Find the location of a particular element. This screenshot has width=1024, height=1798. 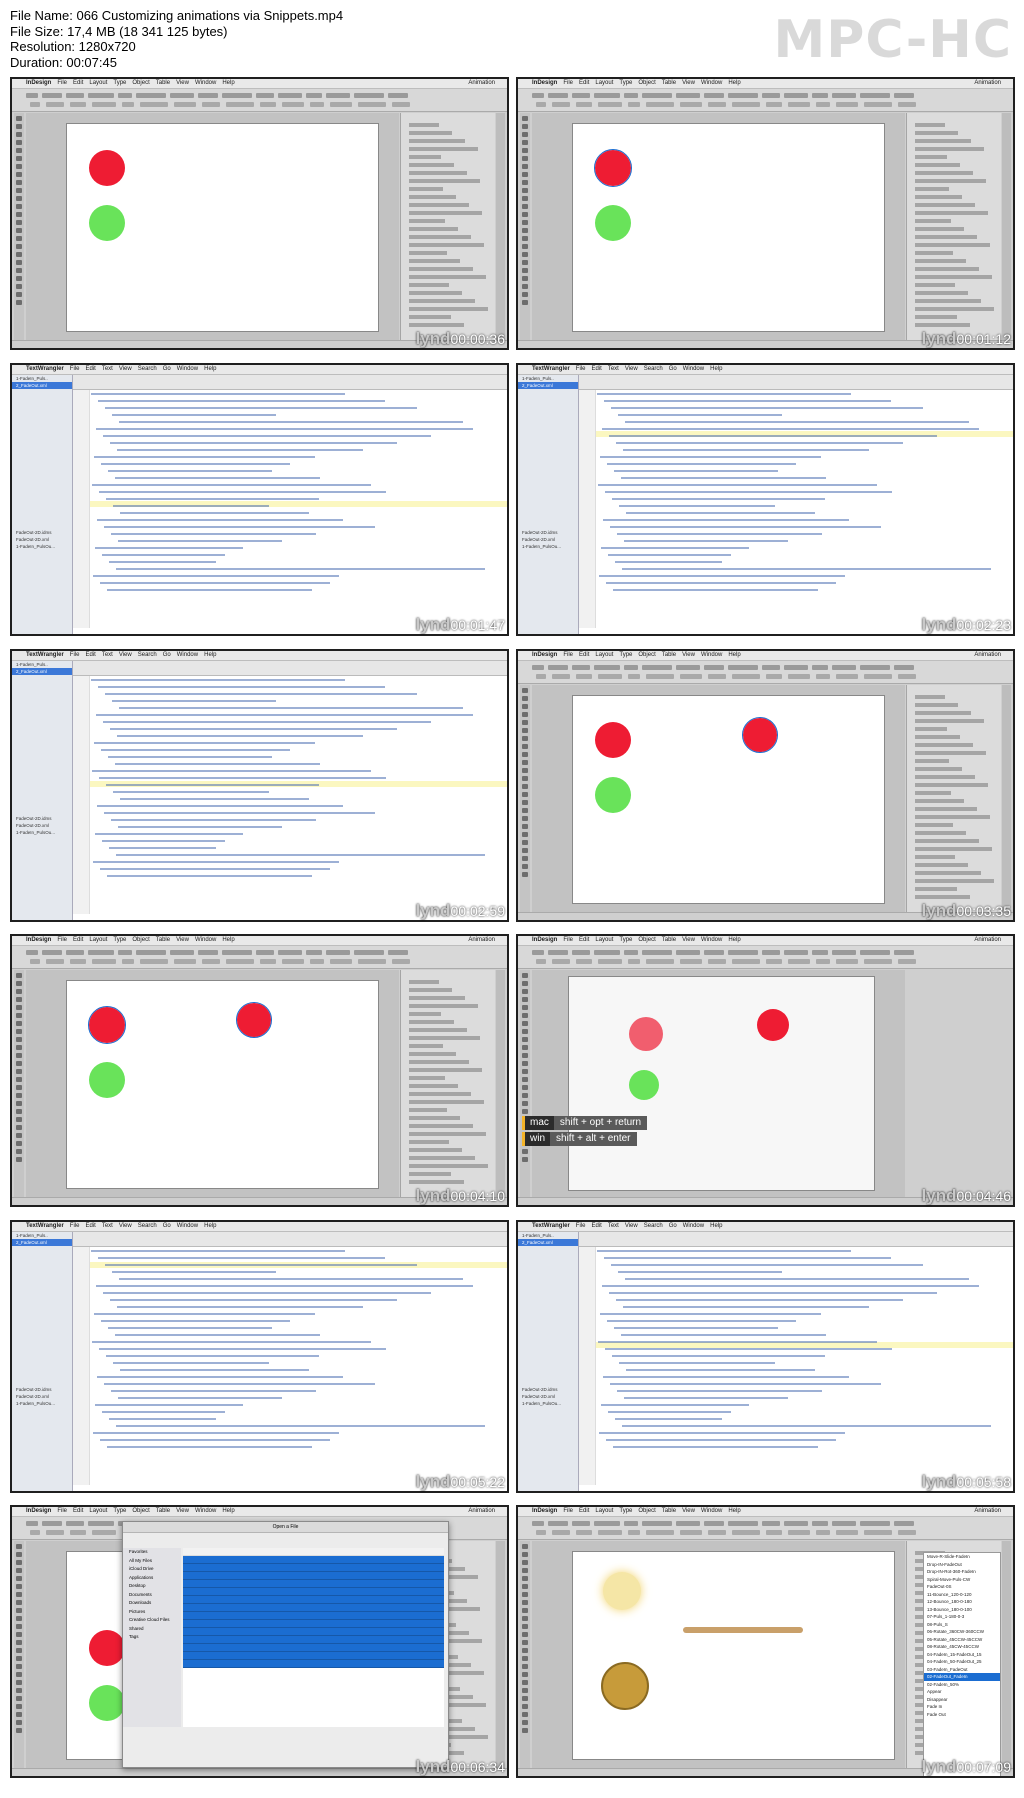

menu-item-object: Object is located at coordinates (646, 1511).